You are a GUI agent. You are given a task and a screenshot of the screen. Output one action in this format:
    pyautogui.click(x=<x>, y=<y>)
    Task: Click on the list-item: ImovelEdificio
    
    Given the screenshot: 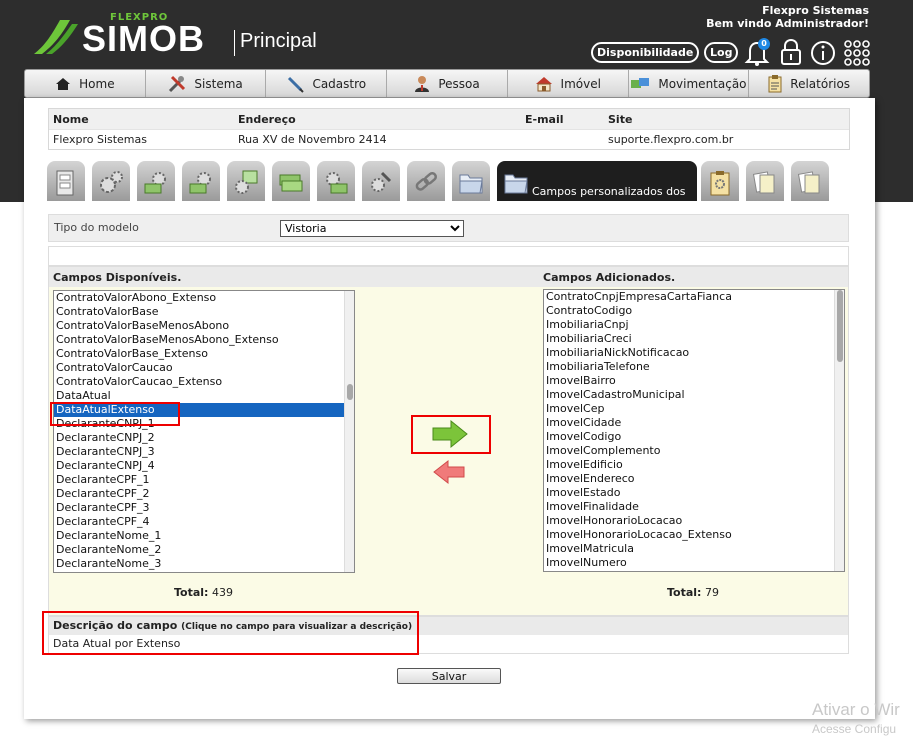 What is the action you would take?
    pyautogui.click(x=694, y=465)
    